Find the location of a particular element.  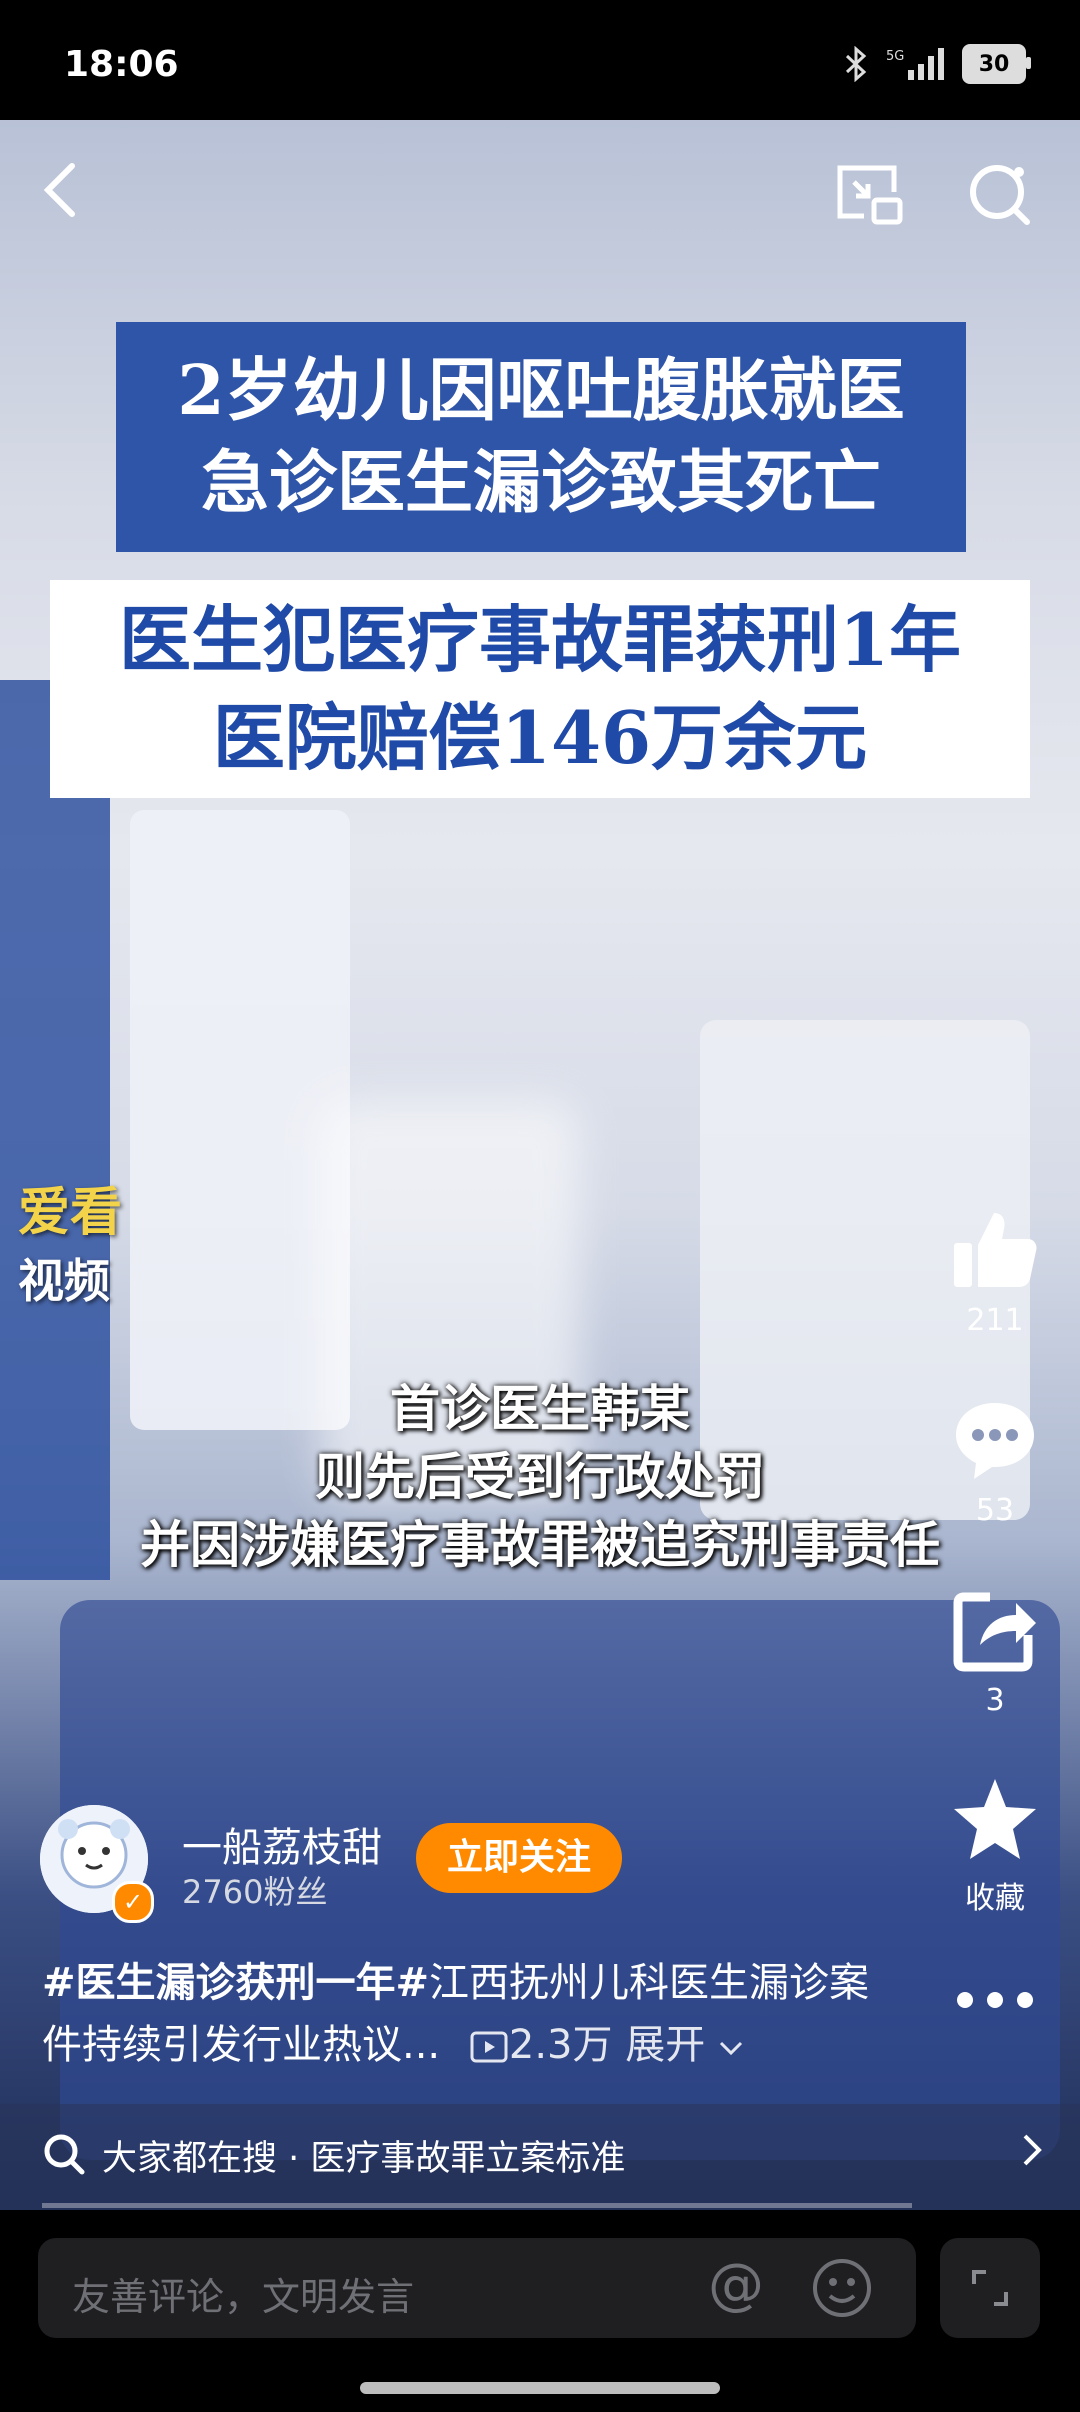

bluetooth-icon is located at coordinates (856, 64).